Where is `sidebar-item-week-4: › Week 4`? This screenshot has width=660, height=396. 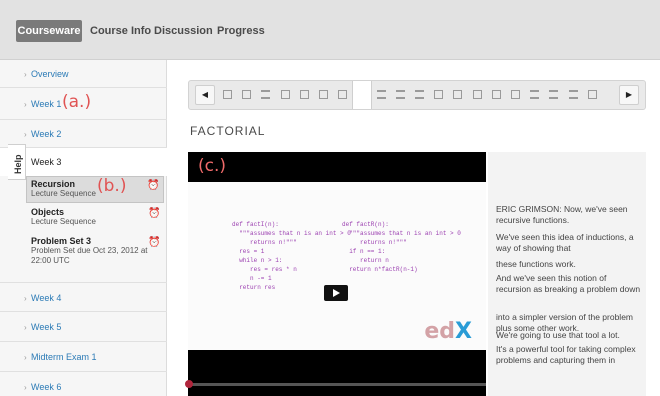
sidebar-item-week-4: › Week 4 is located at coordinates (83, 297).